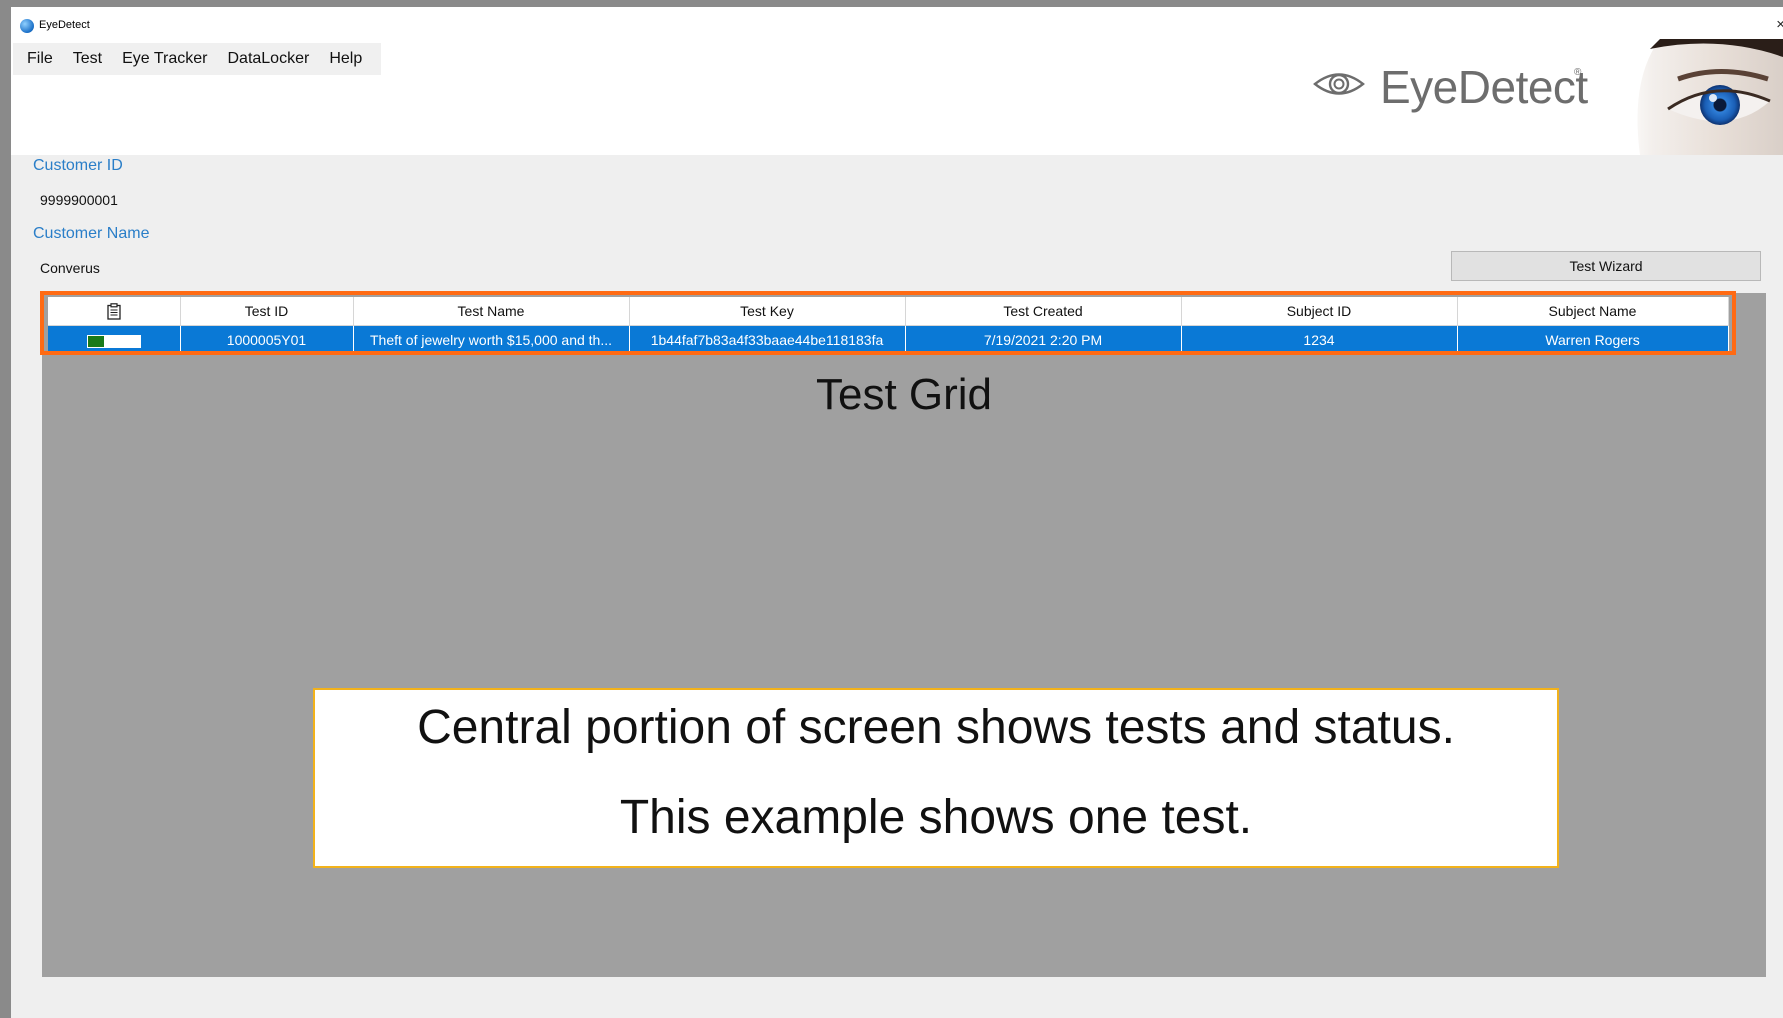  I want to click on menu-test: Test, so click(87, 59).